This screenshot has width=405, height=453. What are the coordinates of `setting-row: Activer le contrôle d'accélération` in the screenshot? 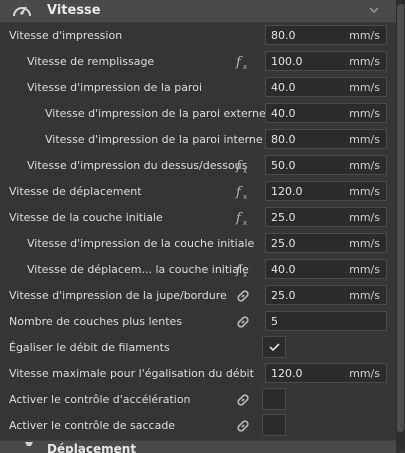 It's located at (198, 400).